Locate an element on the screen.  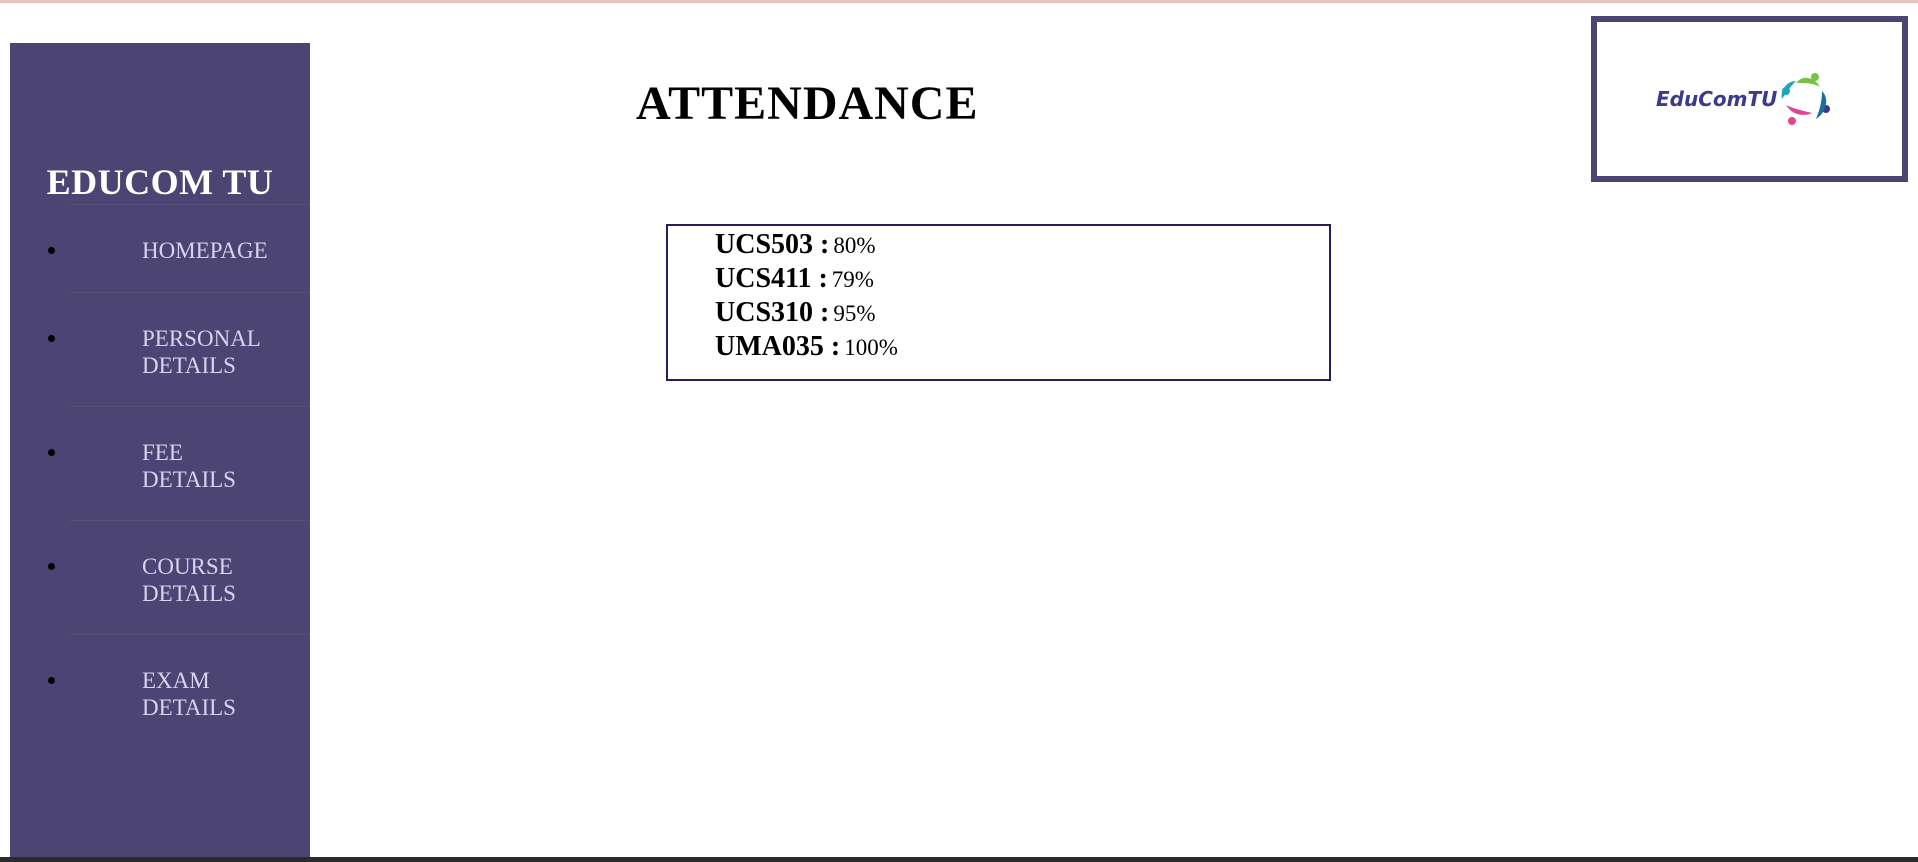
course-code: UCS411 : is located at coordinates (771, 278).